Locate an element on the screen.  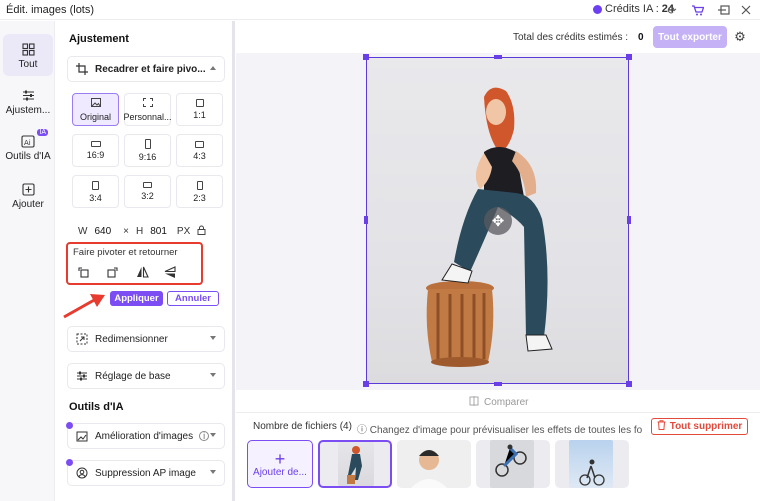
crop-icon is located at coordinates (82, 69).